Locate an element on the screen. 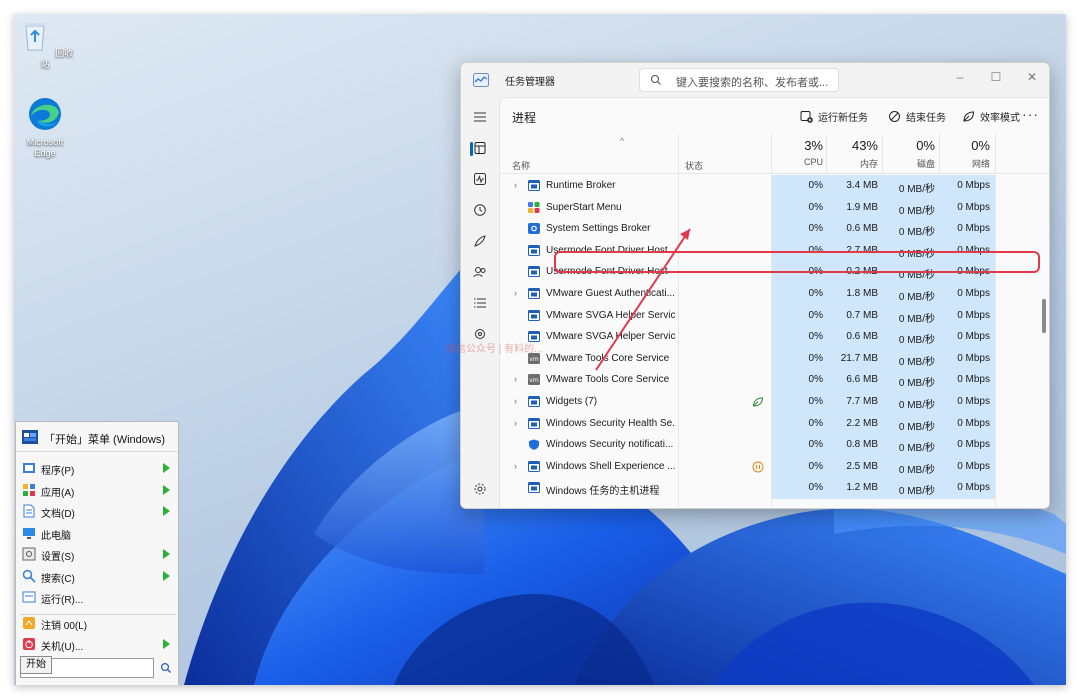 This screenshot has height=699, width=1080. end-task-label: 结束任务 is located at coordinates (926, 118).